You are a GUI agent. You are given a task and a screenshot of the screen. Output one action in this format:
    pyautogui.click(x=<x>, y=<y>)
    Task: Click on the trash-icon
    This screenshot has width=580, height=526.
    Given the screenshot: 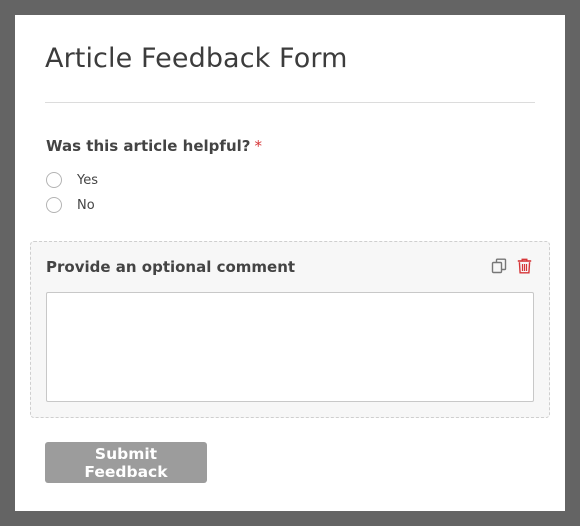 What is the action you would take?
    pyautogui.click(x=524, y=265)
    